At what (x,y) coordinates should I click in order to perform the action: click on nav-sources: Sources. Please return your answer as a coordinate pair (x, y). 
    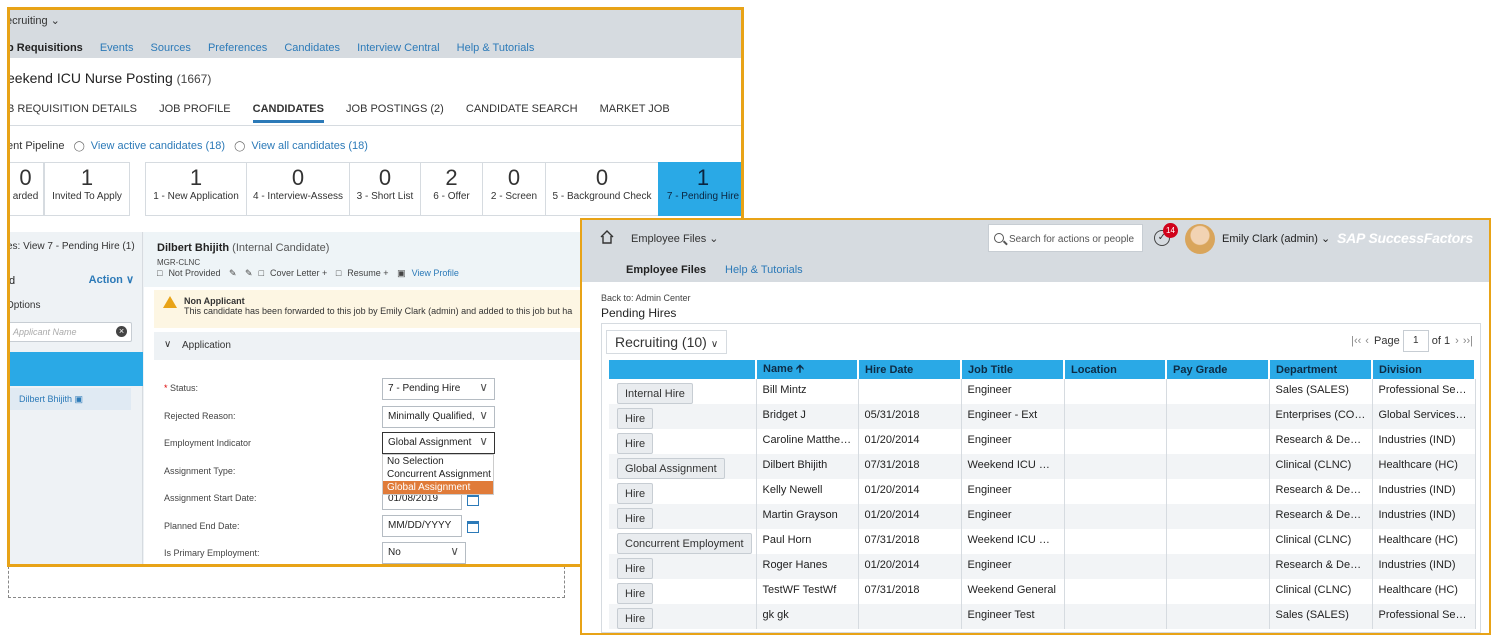
    Looking at the image, I should click on (171, 48).